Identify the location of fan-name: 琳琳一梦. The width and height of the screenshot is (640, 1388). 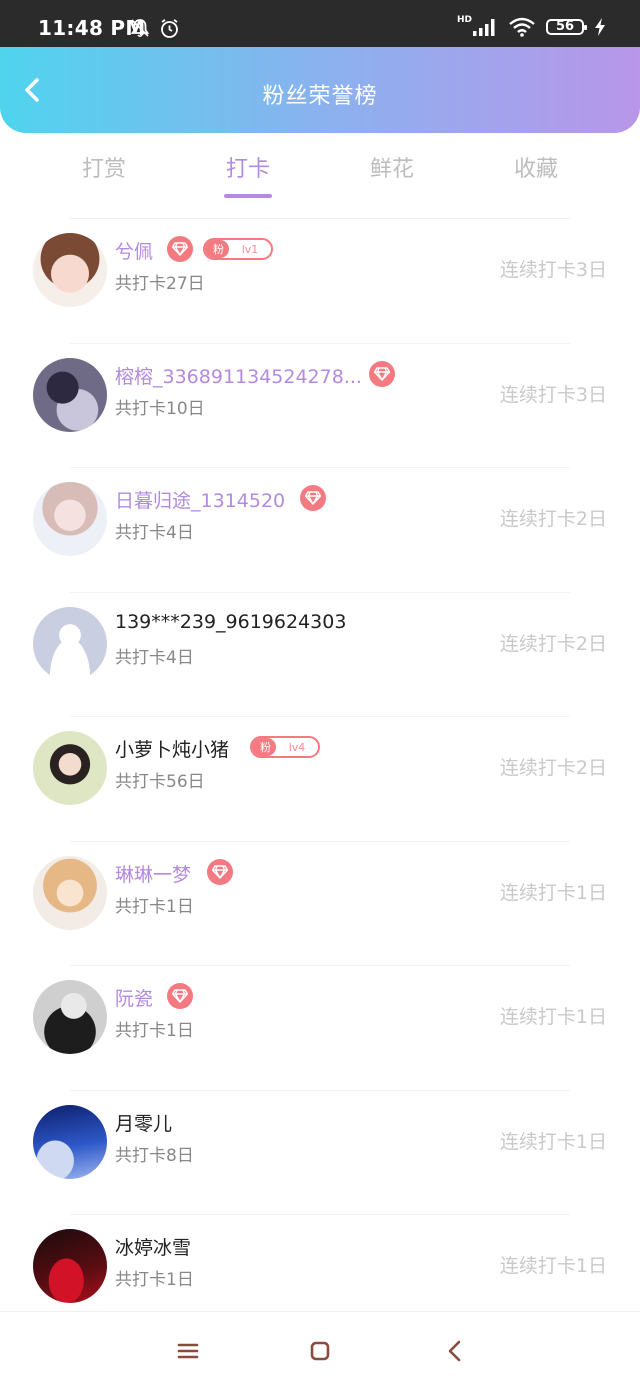
(153, 874).